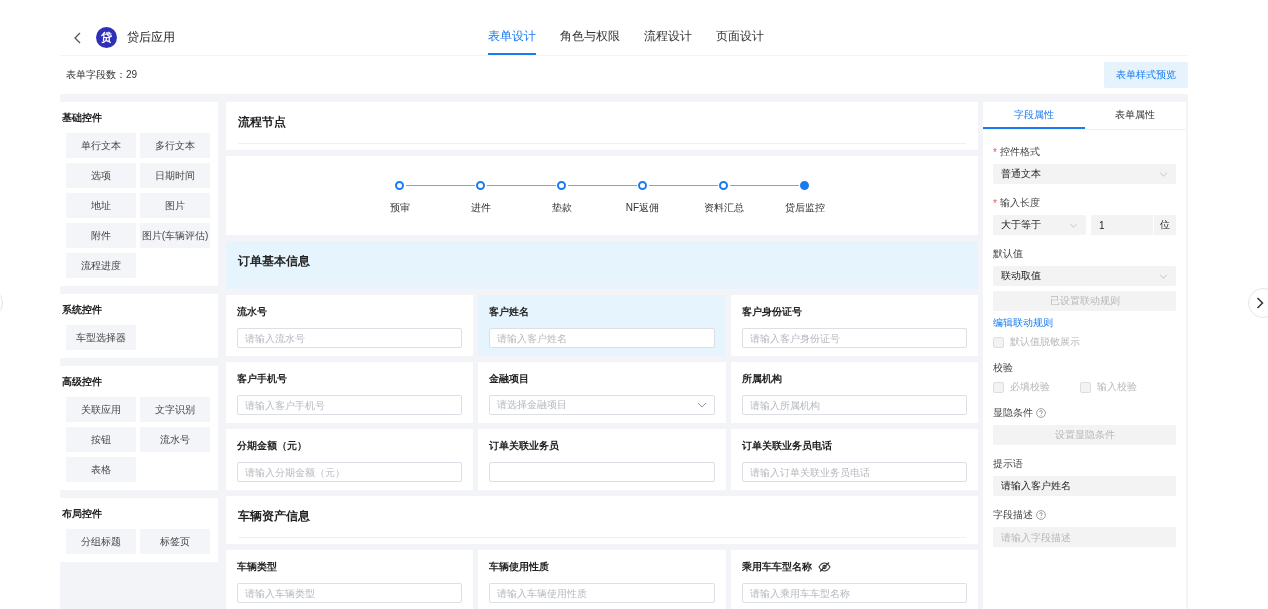 The height and width of the screenshot is (609, 1268). I want to click on step-label: 资料汇总, so click(723, 207).